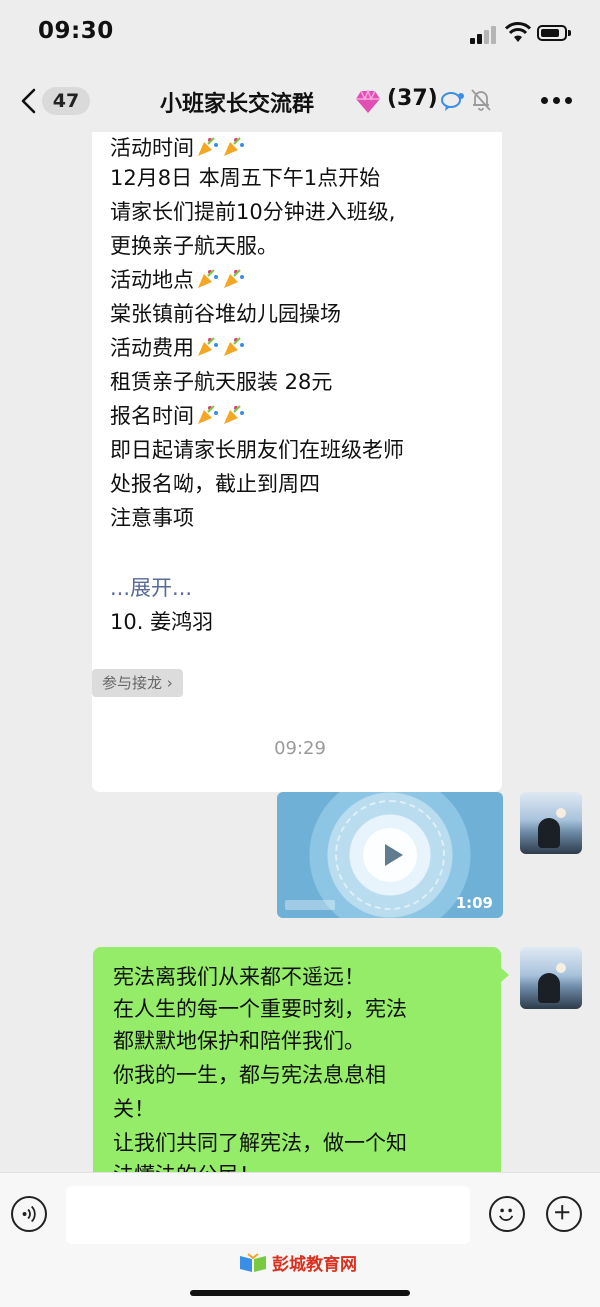 Image resolution: width=600 pixels, height=1307 pixels. Describe the element at coordinates (253, 1262) in the screenshot. I see `book-logo-icon` at that location.